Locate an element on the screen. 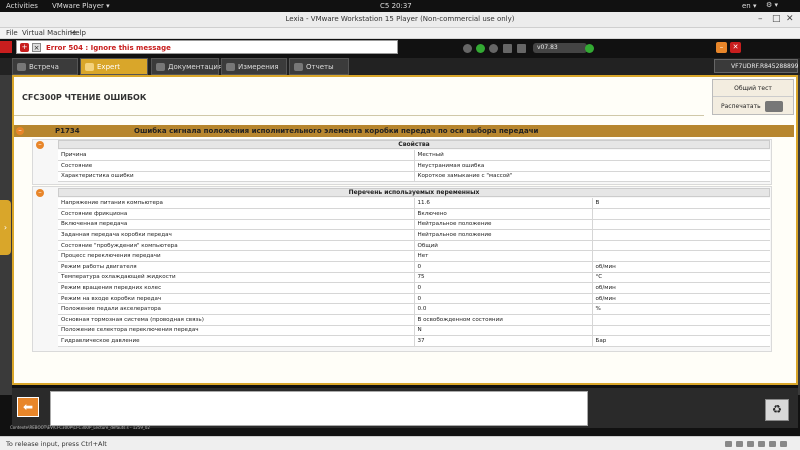 The image size is (800, 450). tab-vstrecha: Встреча is located at coordinates (45, 66).